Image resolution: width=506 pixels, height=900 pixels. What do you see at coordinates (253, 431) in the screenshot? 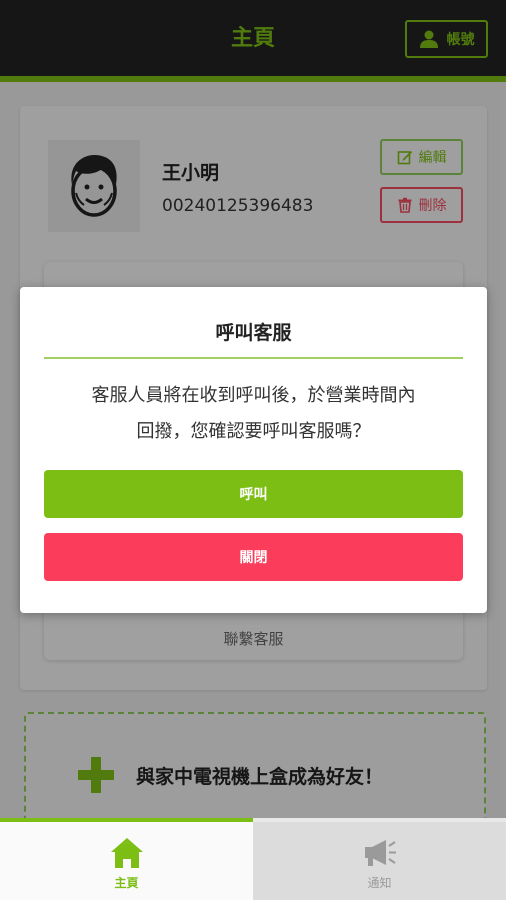
I see `dialog-message-line-2: 回撥，您確認要呼叫客服嗎？` at bounding box center [253, 431].